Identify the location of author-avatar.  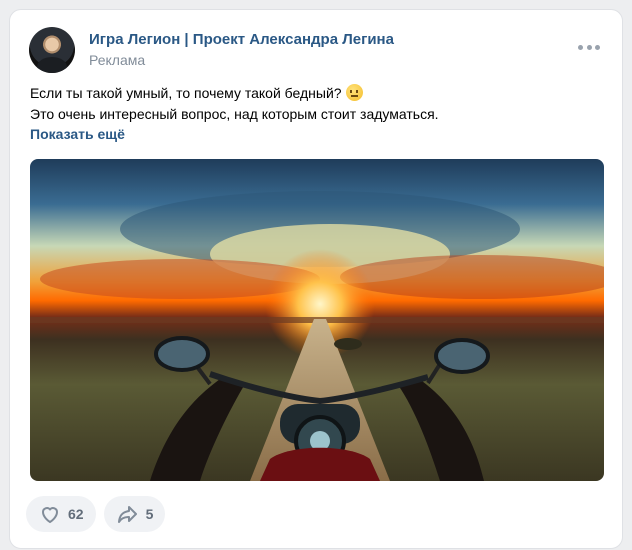
(52, 50).